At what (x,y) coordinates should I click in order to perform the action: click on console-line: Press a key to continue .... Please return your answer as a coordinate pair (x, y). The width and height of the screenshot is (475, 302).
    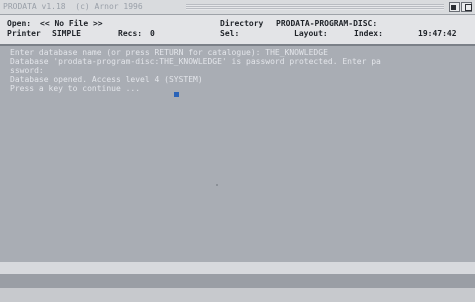
    Looking at the image, I should click on (75, 88).